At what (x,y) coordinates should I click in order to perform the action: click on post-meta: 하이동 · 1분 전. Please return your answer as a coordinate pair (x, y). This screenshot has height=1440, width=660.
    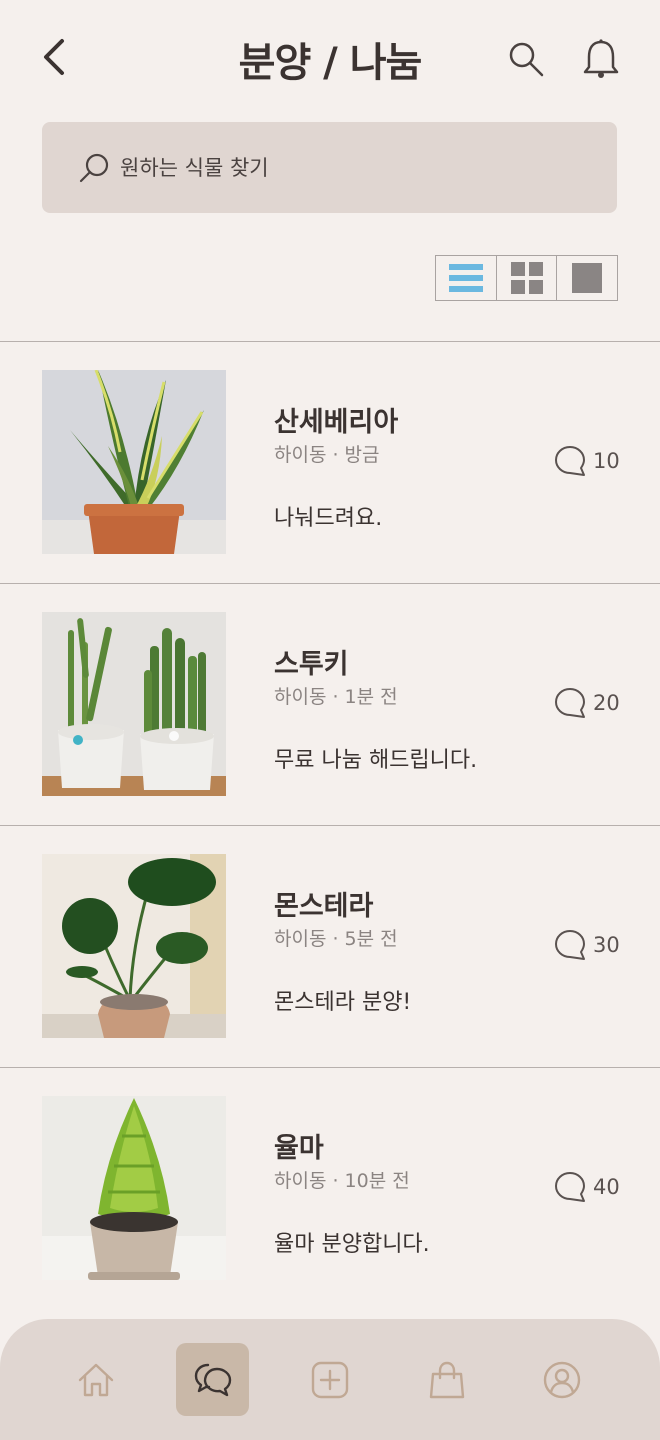
    Looking at the image, I should click on (336, 697).